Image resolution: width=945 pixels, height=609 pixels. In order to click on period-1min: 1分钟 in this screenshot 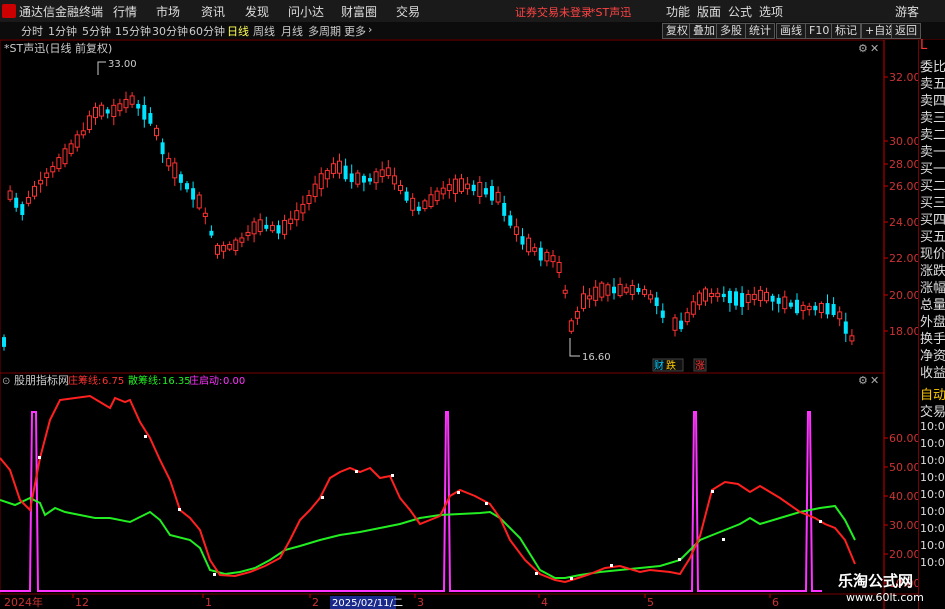, I will do `click(62, 31)`.